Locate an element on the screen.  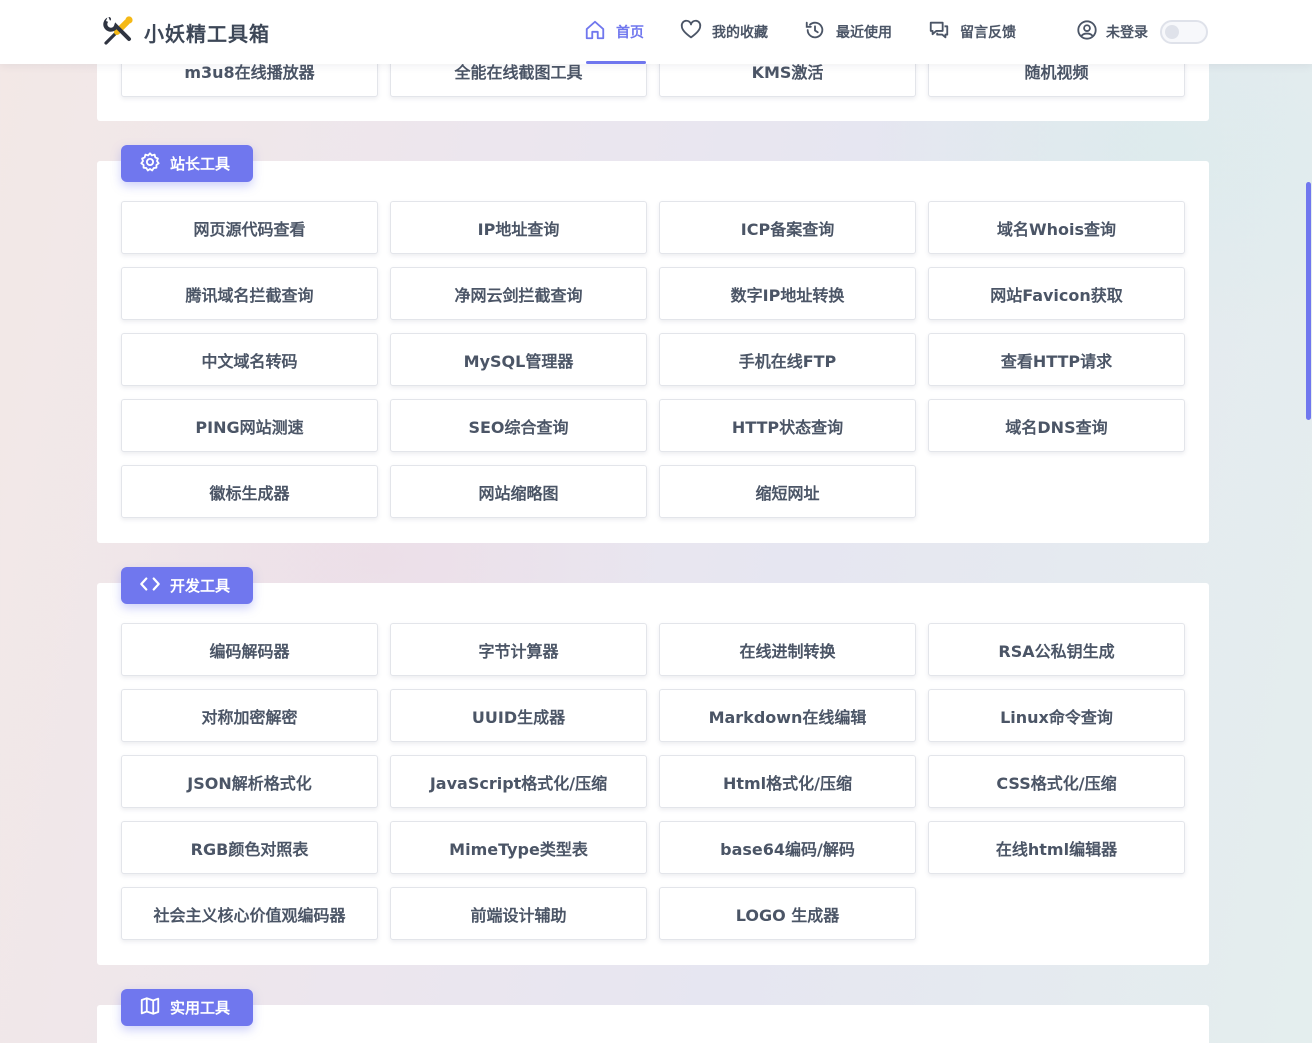
tool-button: 腾讯域名拦截查询 is located at coordinates (249, 293).